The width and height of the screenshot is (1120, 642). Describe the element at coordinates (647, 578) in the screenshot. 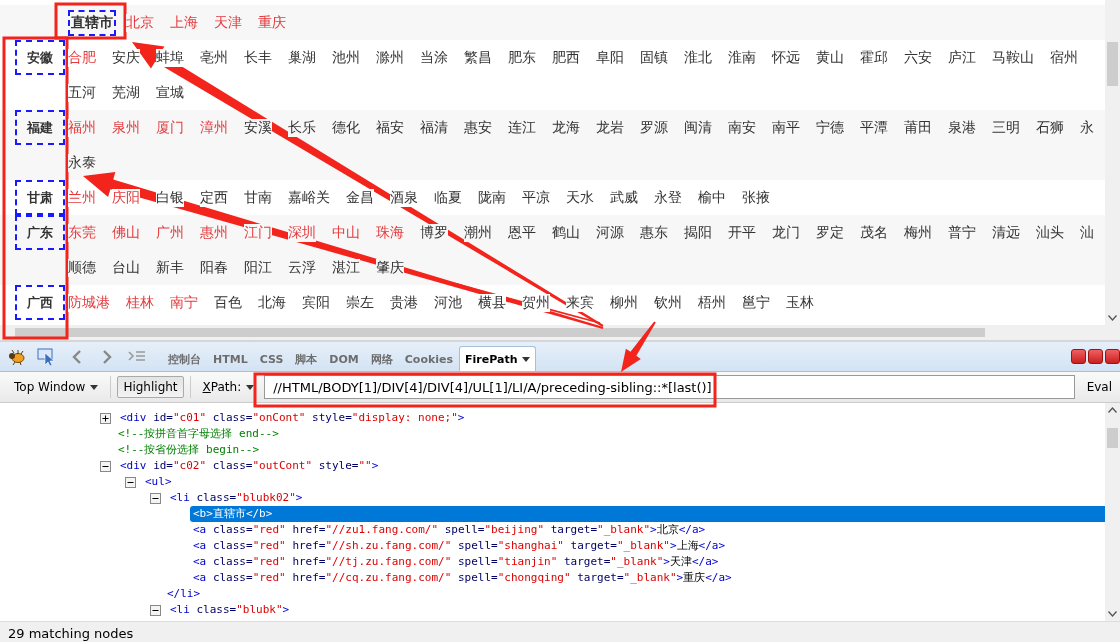

I see `code-line: <a class="red" href="//cq.zu.fang.com/" spell="chongqing" target="_blank">重庆</a>` at that location.